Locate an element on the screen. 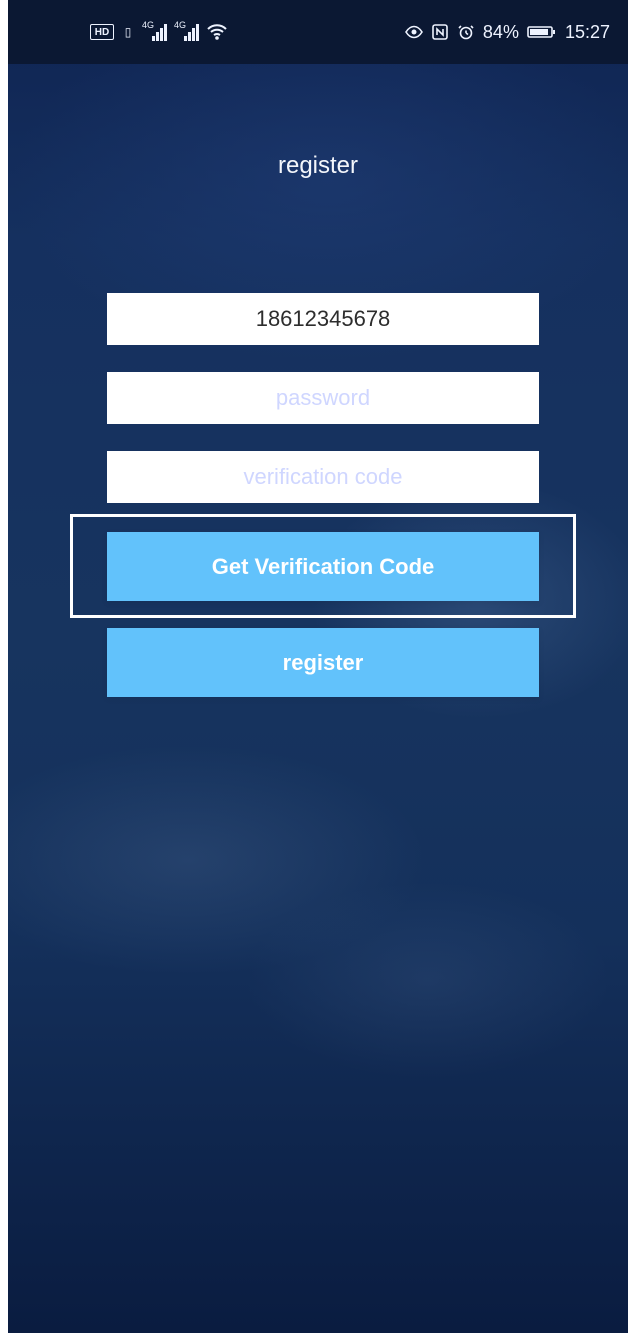 The width and height of the screenshot is (635, 1333). register-form is located at coordinates (323, 411).